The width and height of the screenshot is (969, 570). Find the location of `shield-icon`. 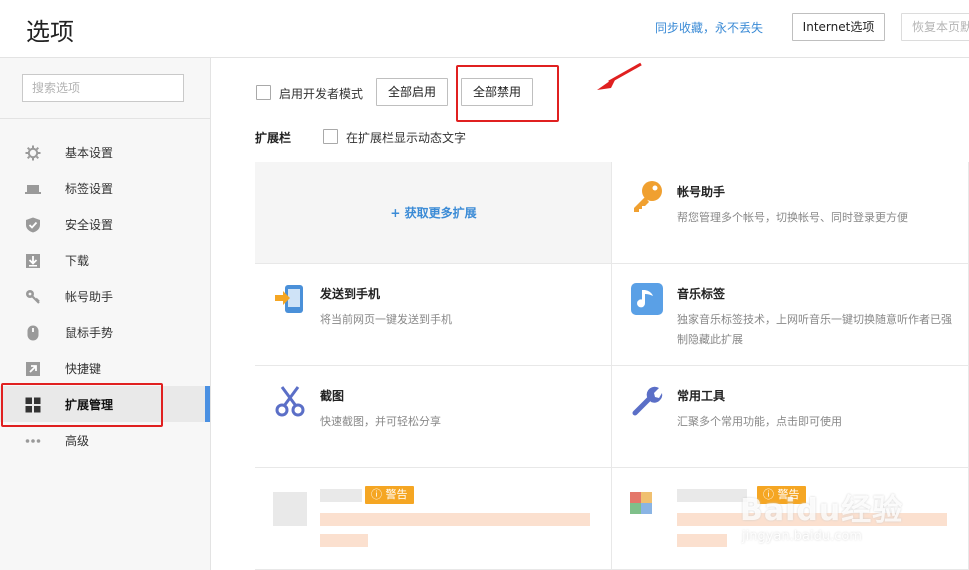

shield-icon is located at coordinates (33, 225).